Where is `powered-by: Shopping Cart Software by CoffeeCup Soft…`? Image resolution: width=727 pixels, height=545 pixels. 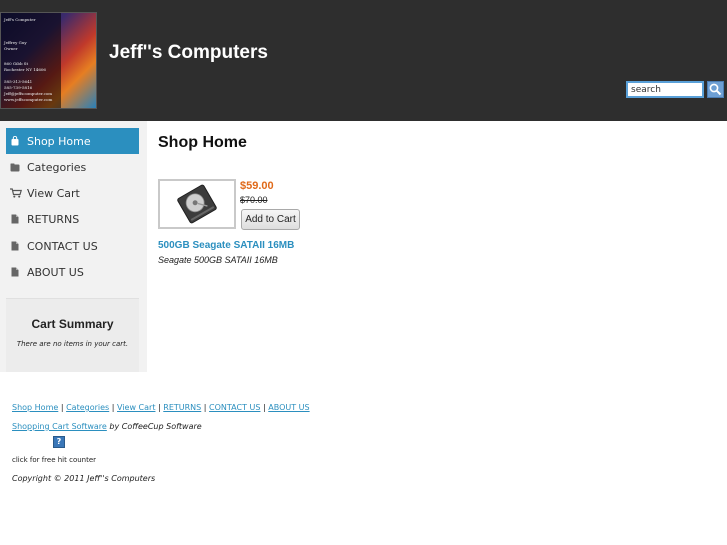
powered-by: Shopping Cart Software by CoffeeCup Soft… is located at coordinates (107, 426).